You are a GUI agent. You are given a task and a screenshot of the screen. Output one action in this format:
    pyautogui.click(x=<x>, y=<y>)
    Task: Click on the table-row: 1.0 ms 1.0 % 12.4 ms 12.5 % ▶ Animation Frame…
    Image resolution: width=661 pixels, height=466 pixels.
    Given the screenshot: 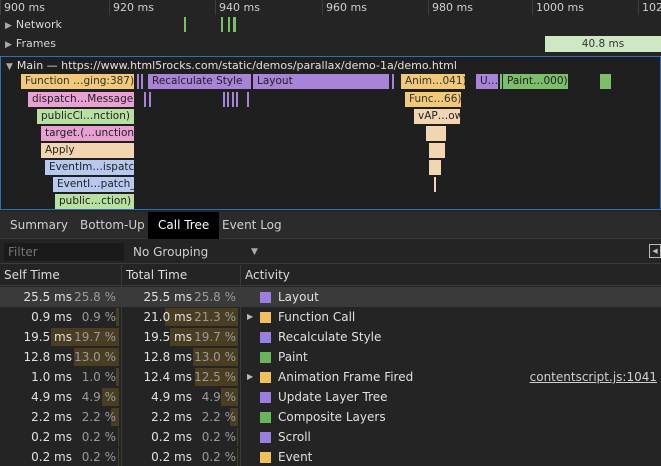 What is the action you would take?
    pyautogui.click(x=330, y=377)
    